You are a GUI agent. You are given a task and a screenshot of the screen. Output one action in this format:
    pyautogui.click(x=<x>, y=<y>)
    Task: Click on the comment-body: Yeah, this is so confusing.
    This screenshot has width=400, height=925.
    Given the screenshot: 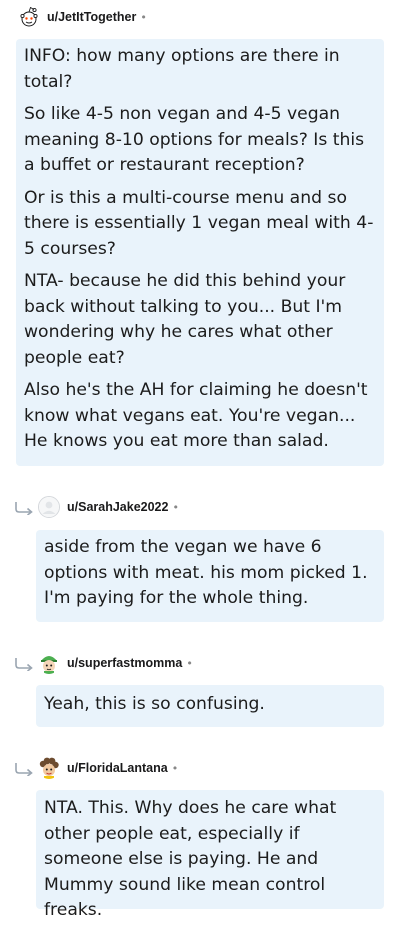 What is the action you would take?
    pyautogui.click(x=210, y=706)
    